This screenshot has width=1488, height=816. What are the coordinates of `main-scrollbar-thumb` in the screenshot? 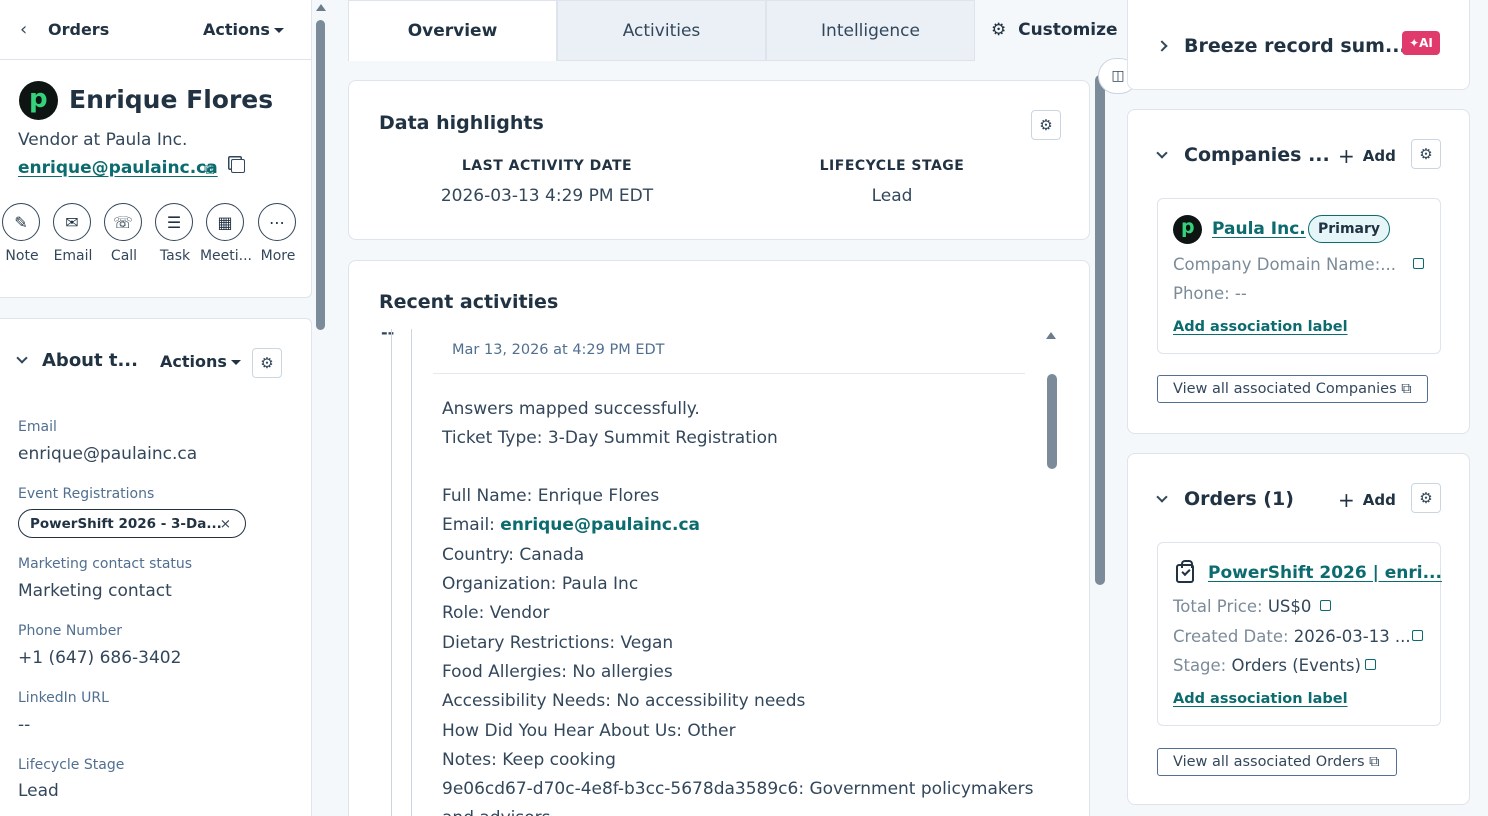 It's located at (1100, 330).